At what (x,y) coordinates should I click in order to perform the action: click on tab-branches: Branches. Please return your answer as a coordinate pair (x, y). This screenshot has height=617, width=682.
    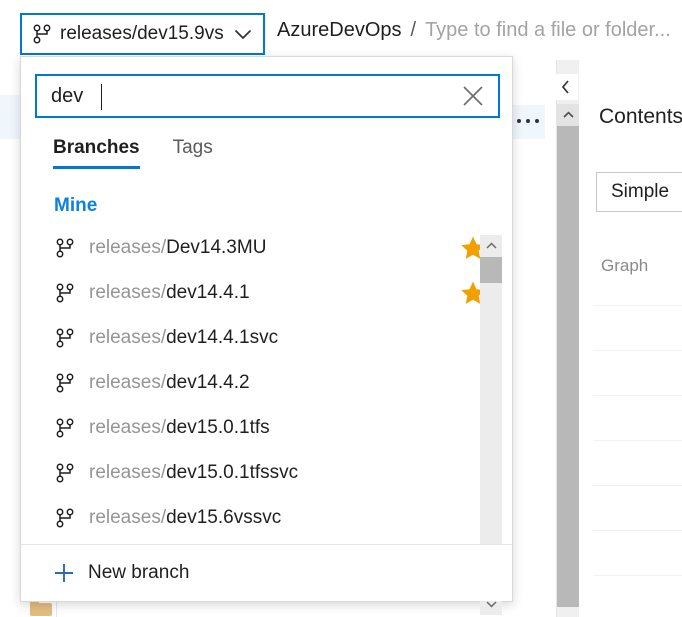
    Looking at the image, I should click on (96, 153).